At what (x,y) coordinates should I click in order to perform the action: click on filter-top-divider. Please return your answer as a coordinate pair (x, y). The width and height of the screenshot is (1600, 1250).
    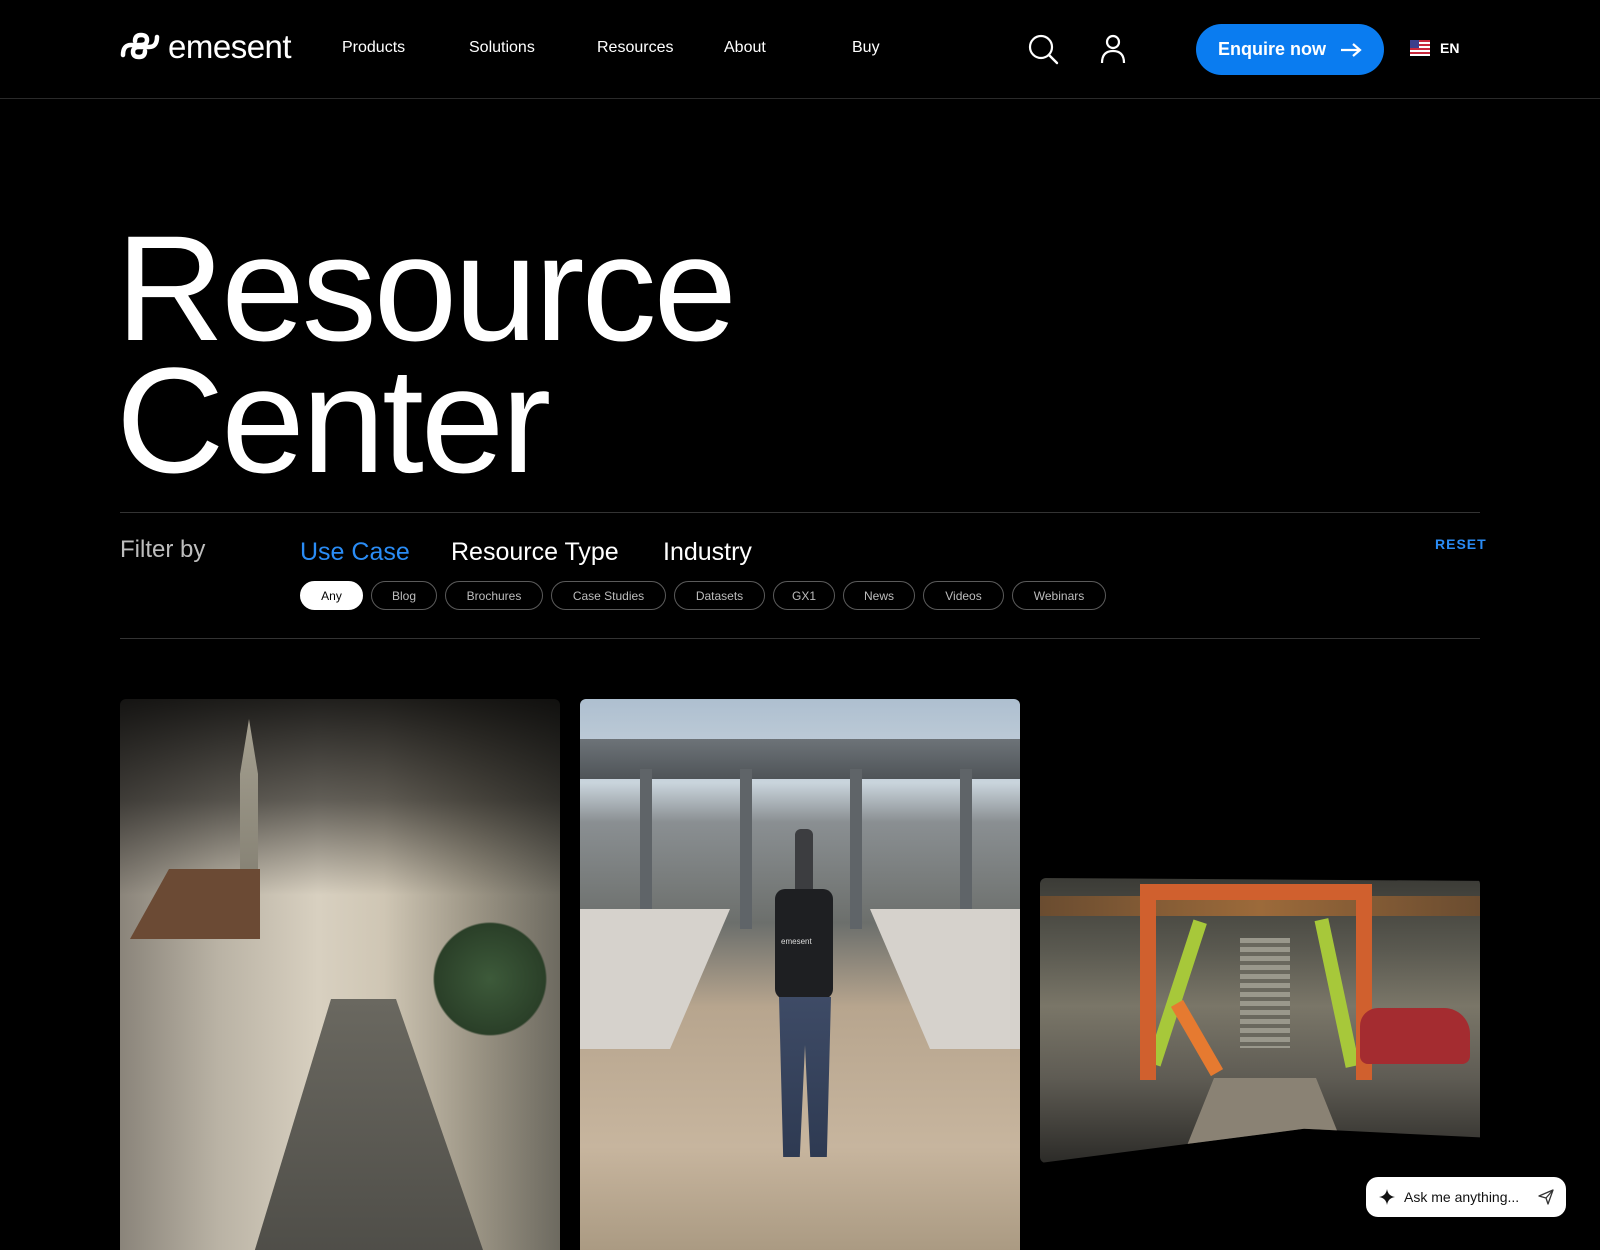
    Looking at the image, I should click on (800, 512).